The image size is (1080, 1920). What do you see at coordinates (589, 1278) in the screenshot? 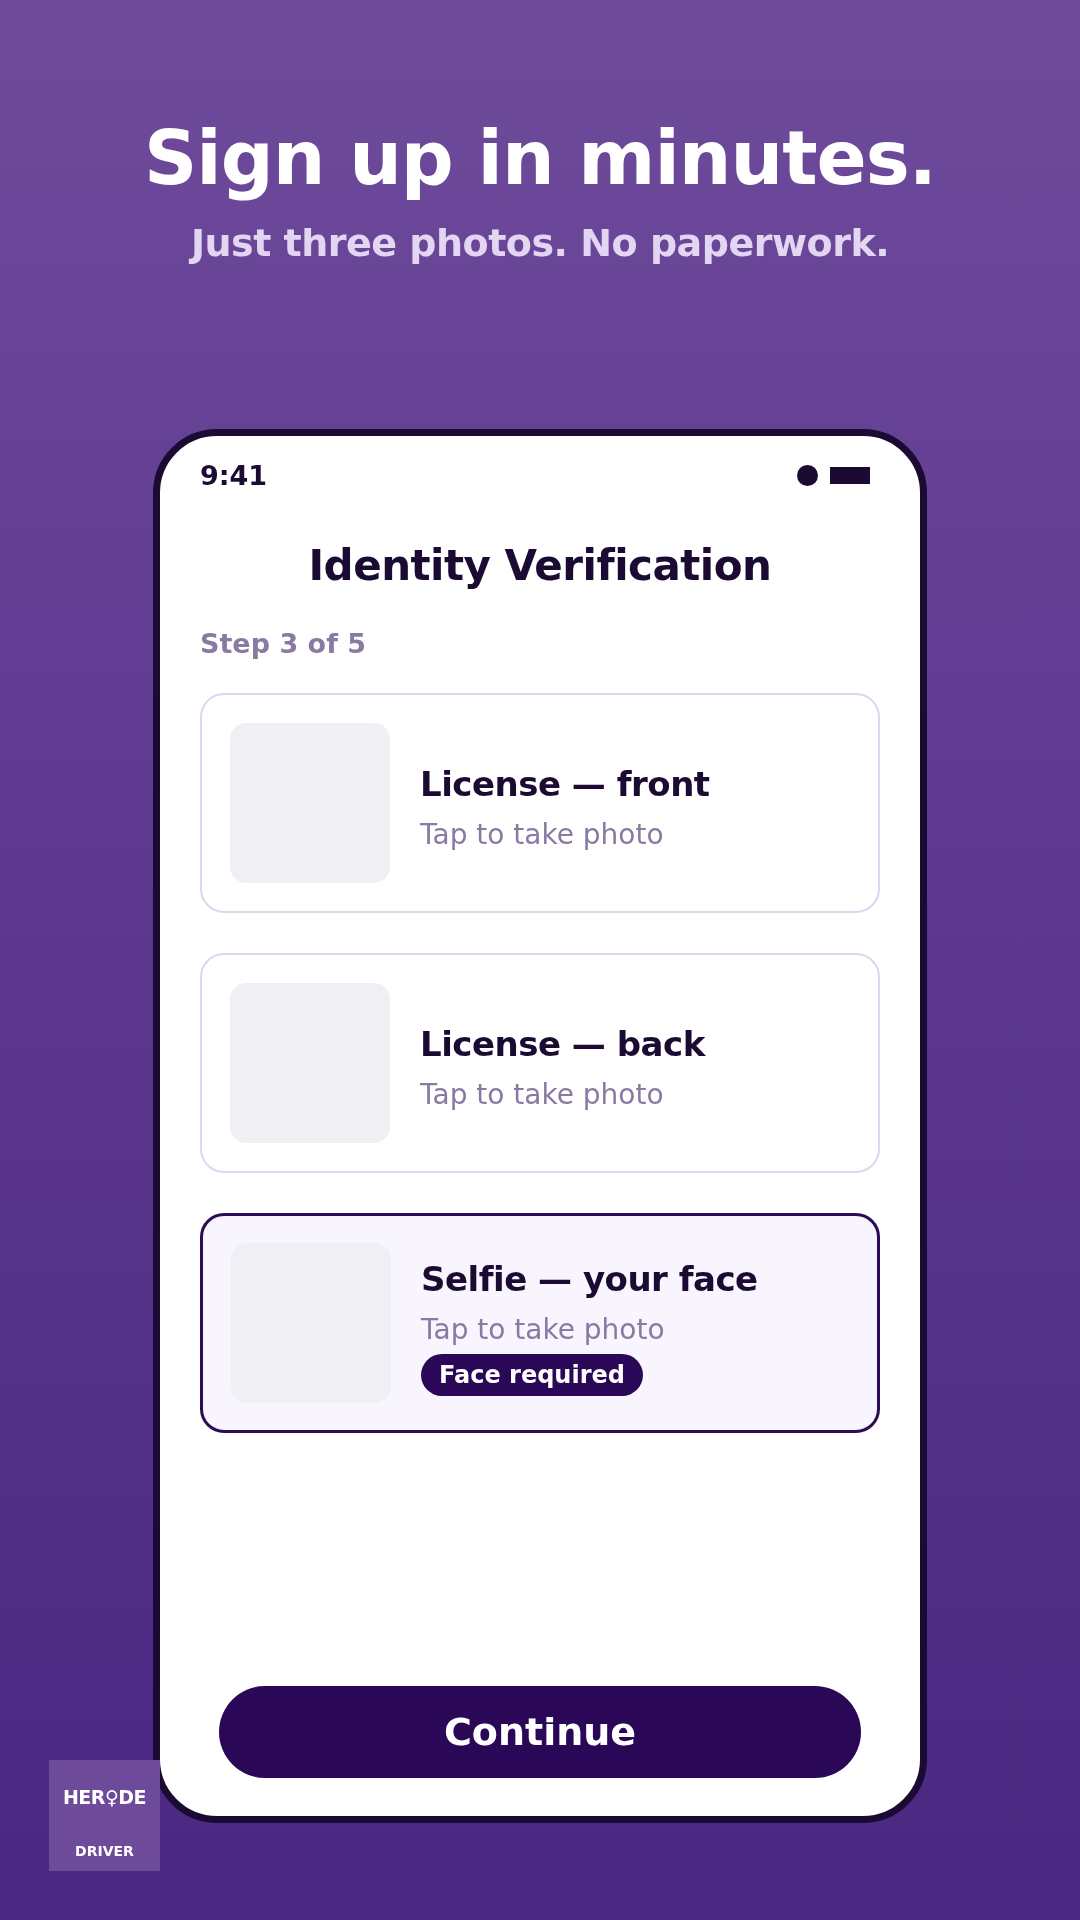
I see `card-title: Selfie — your face` at bounding box center [589, 1278].